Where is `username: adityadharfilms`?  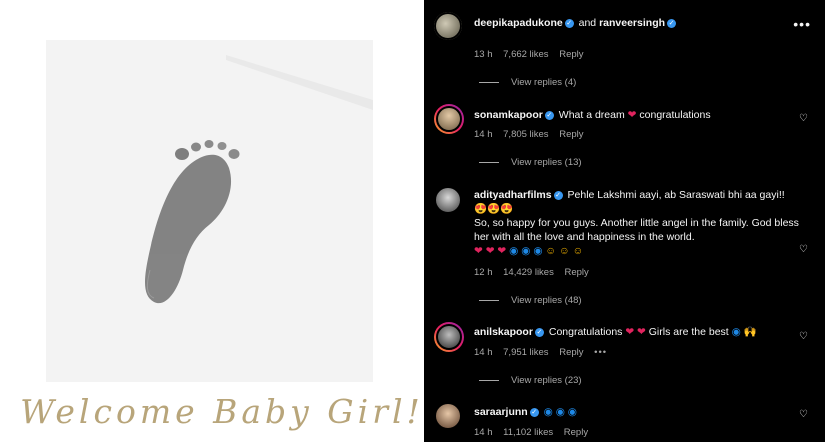 username: adityadharfilms is located at coordinates (513, 195).